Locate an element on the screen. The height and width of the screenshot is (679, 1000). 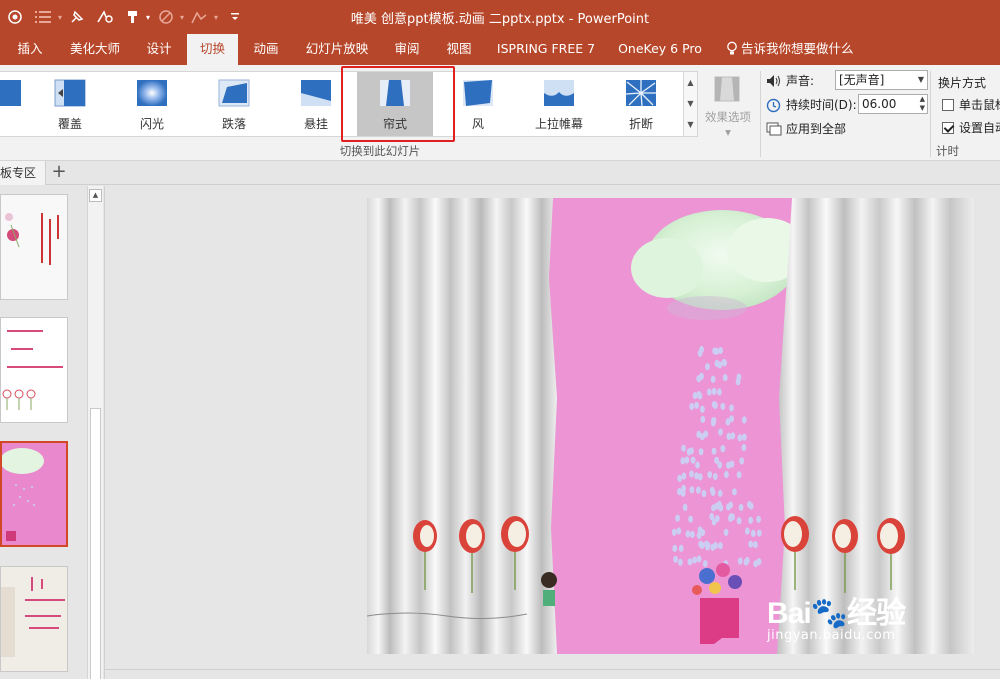
after-auto-option: 设置自动 is located at coordinates (971, 127).